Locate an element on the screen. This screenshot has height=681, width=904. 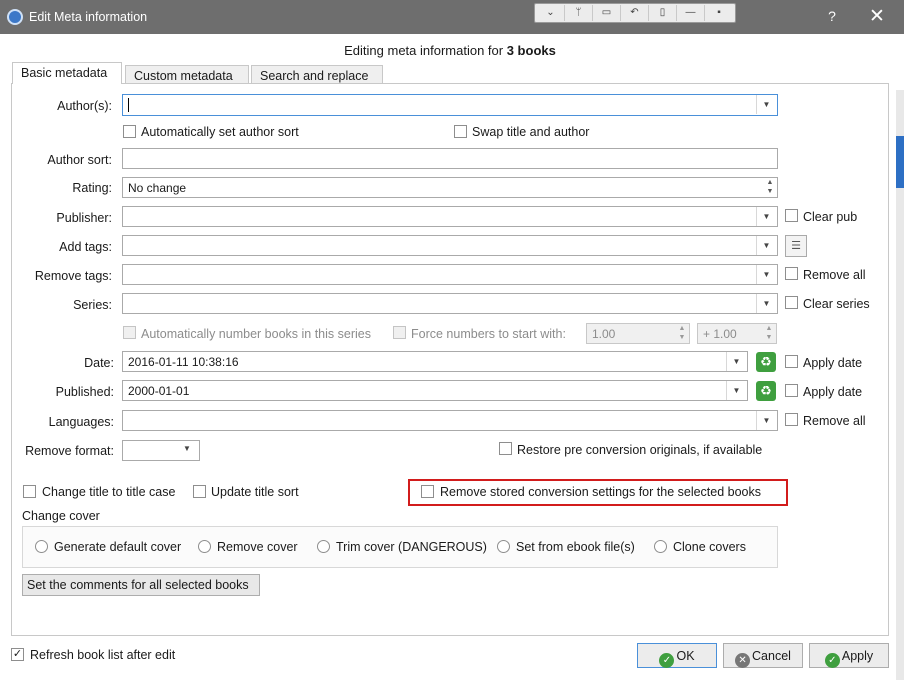
tool-icon: ᛘ is located at coordinates (579, 13).